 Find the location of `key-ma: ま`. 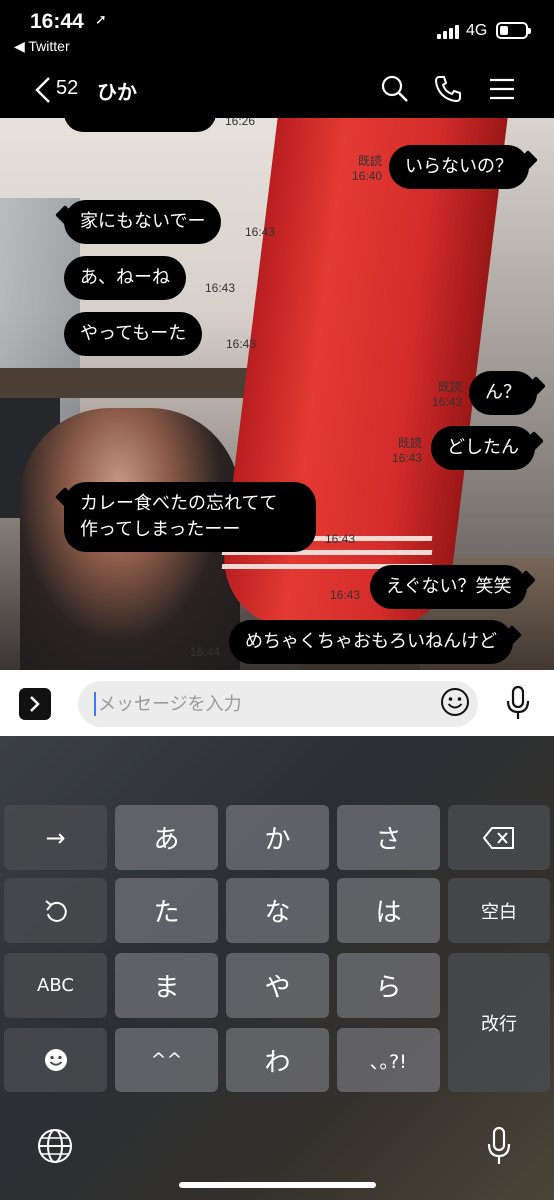

key-ma: ま is located at coordinates (166, 985).